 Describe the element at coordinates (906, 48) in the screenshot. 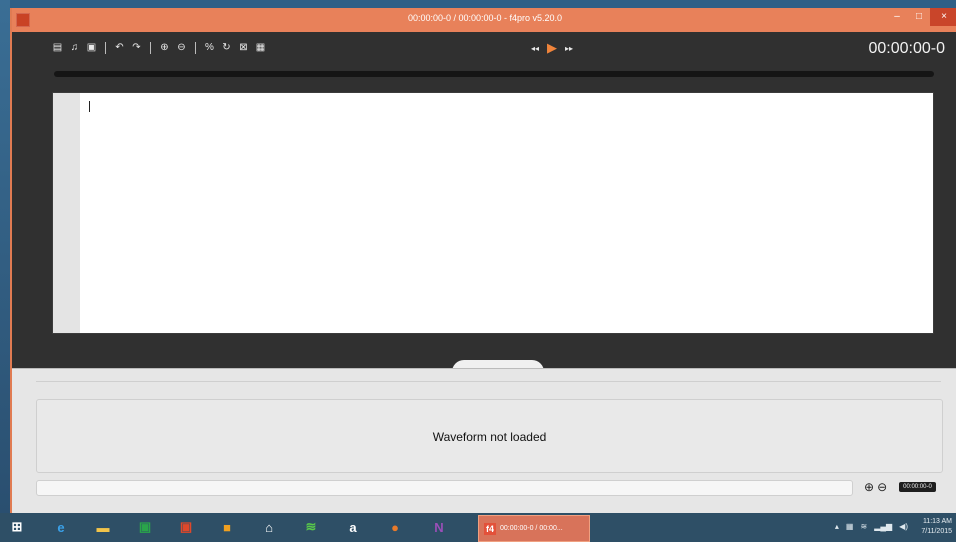

I see `timecode-display: 00:00:00-0` at that location.